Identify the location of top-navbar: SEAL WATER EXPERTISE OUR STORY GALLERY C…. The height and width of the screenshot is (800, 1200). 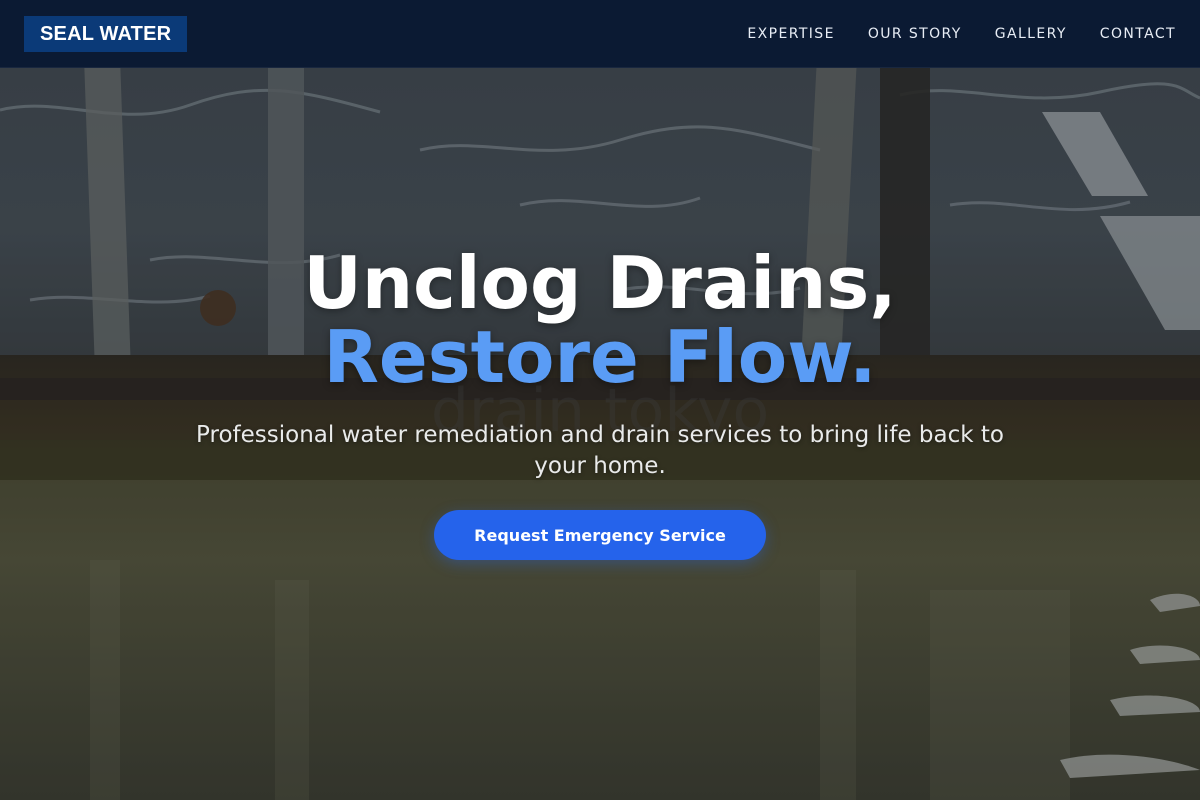
(600, 34).